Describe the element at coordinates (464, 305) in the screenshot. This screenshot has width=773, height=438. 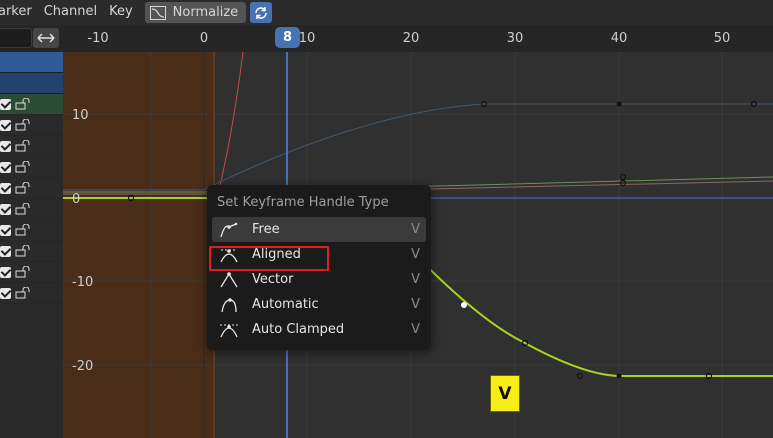
I see `keyframe-handle-selected` at that location.